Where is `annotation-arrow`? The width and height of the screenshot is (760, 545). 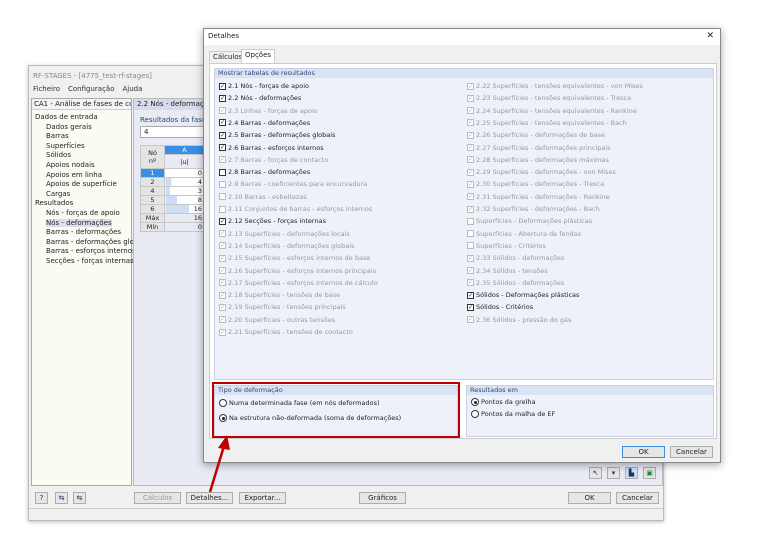 annotation-arrow is located at coordinates (219, 464).